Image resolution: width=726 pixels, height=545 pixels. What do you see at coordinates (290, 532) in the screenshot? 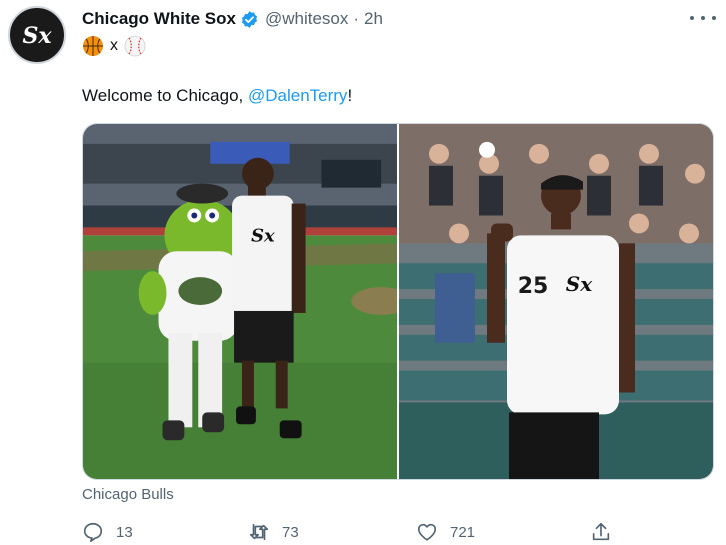
I see `retweet-count: 73` at bounding box center [290, 532].